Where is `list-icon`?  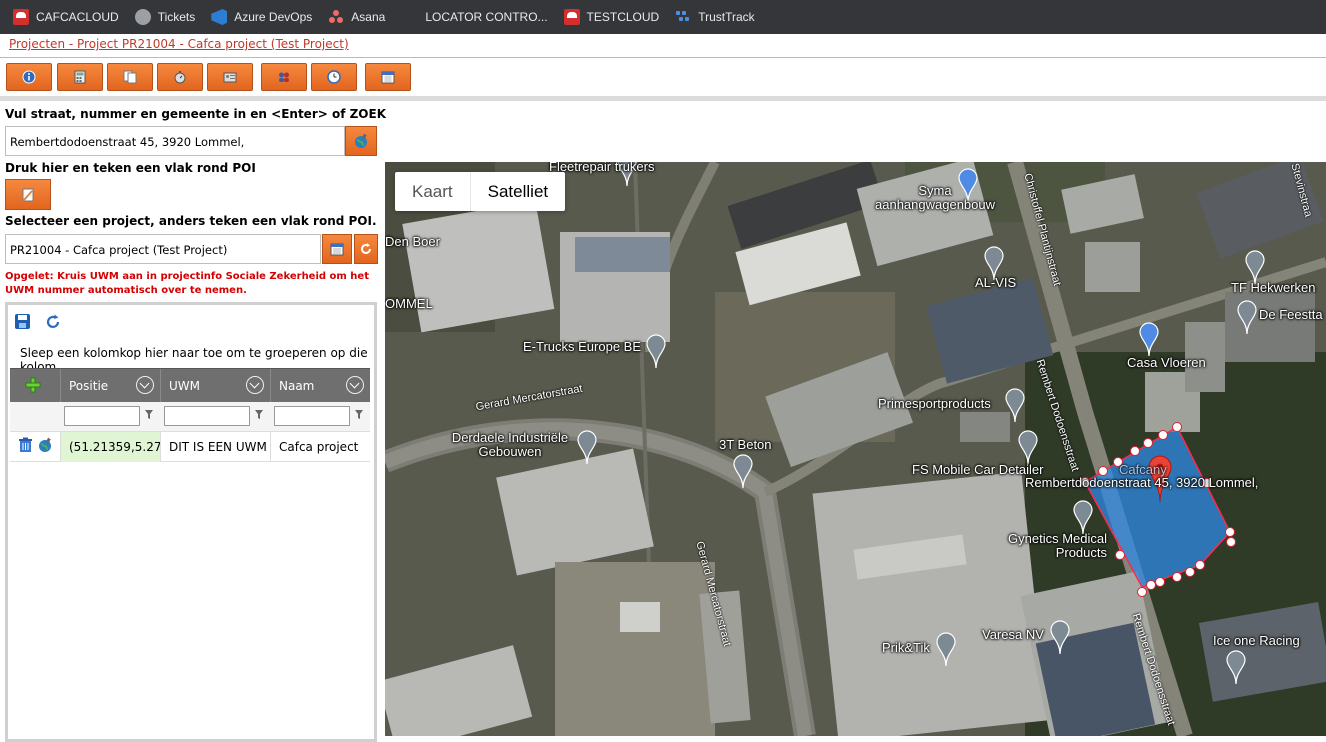
list-icon is located at coordinates (337, 249).